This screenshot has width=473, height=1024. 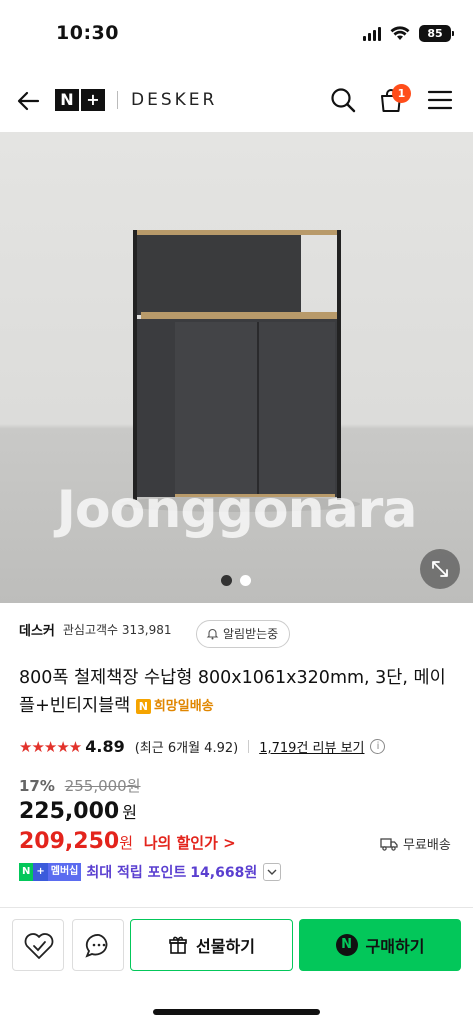 I want to click on expand-image-button, so click(x=440, y=569).